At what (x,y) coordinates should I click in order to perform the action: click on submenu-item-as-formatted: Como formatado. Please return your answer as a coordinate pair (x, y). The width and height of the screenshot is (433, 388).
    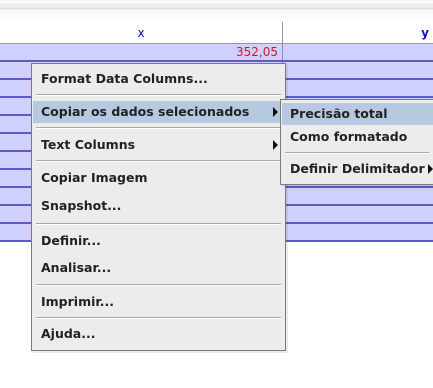
    Looking at the image, I should click on (357, 137).